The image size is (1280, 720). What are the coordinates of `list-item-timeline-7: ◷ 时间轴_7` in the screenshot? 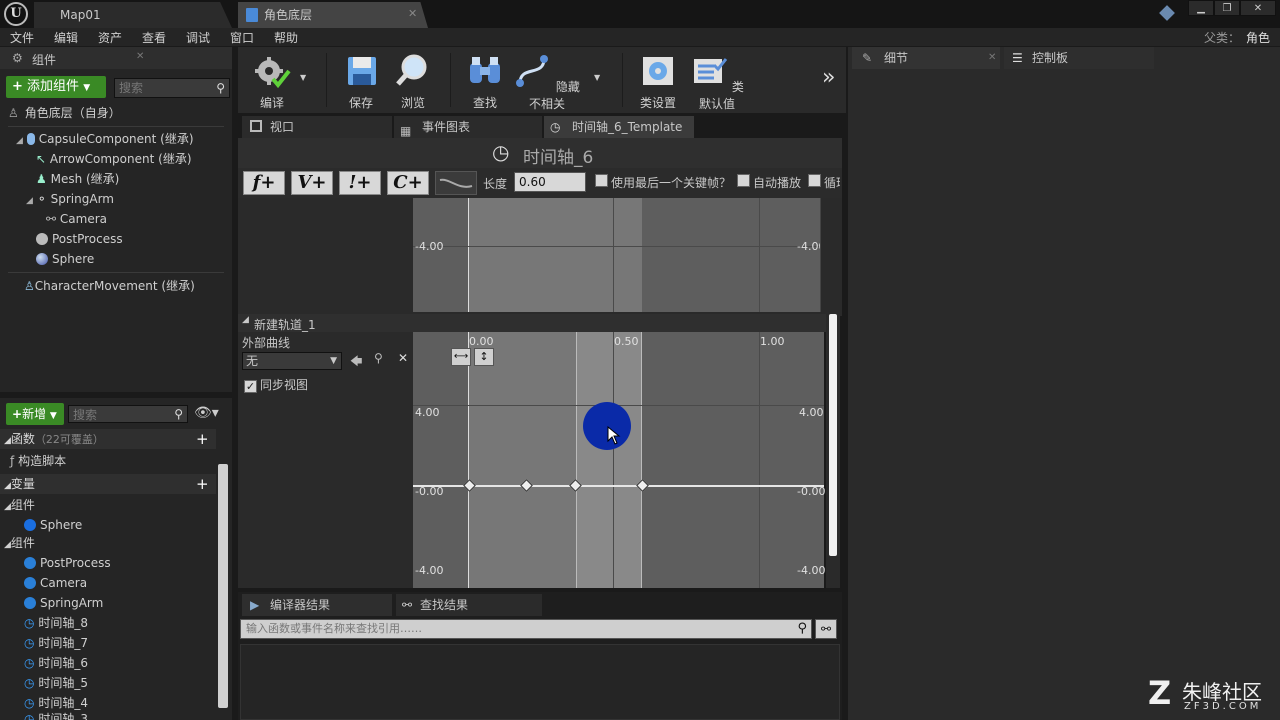 It's located at (56, 643).